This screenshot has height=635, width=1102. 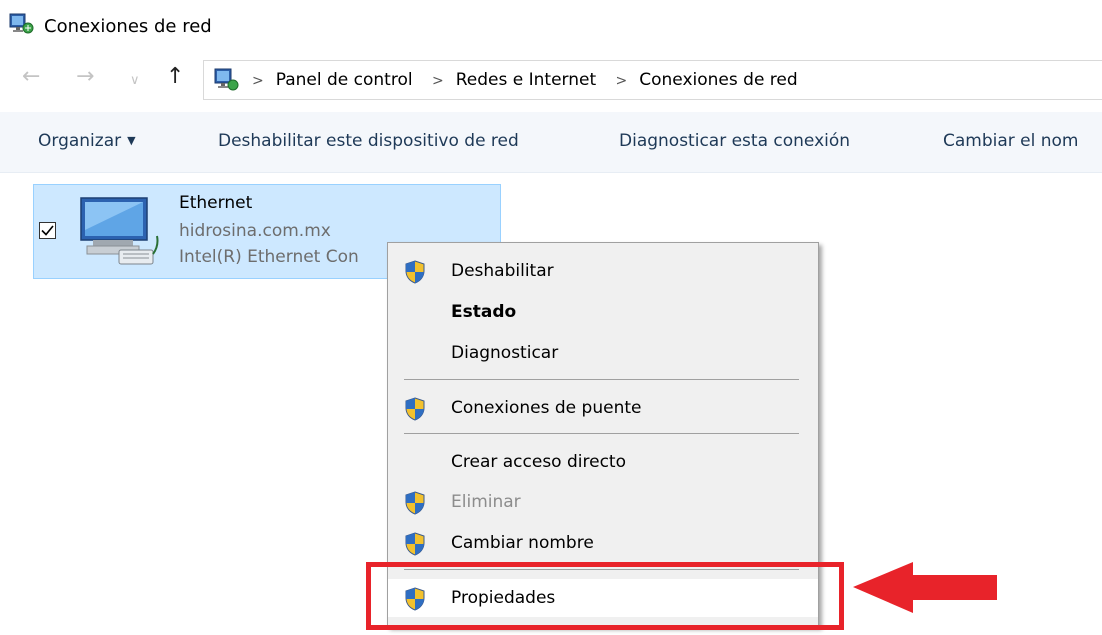 I want to click on title-bar: Conexiones de red, so click(x=551, y=24).